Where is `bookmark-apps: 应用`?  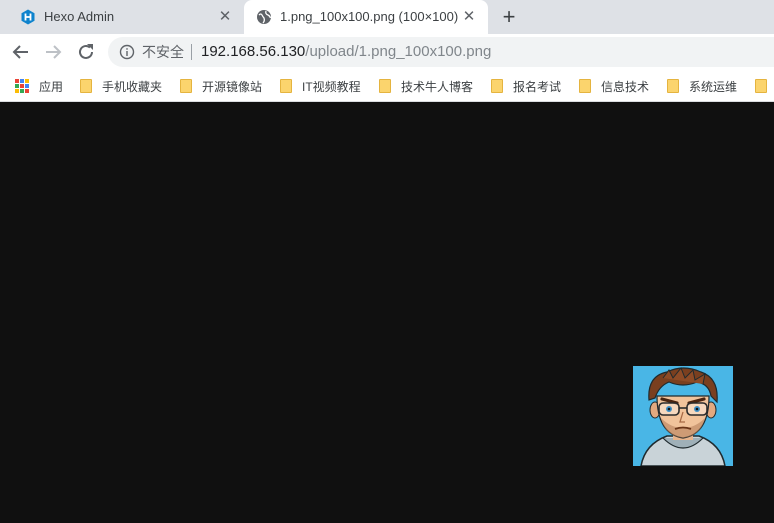
bookmark-apps: 应用 is located at coordinates (39, 86).